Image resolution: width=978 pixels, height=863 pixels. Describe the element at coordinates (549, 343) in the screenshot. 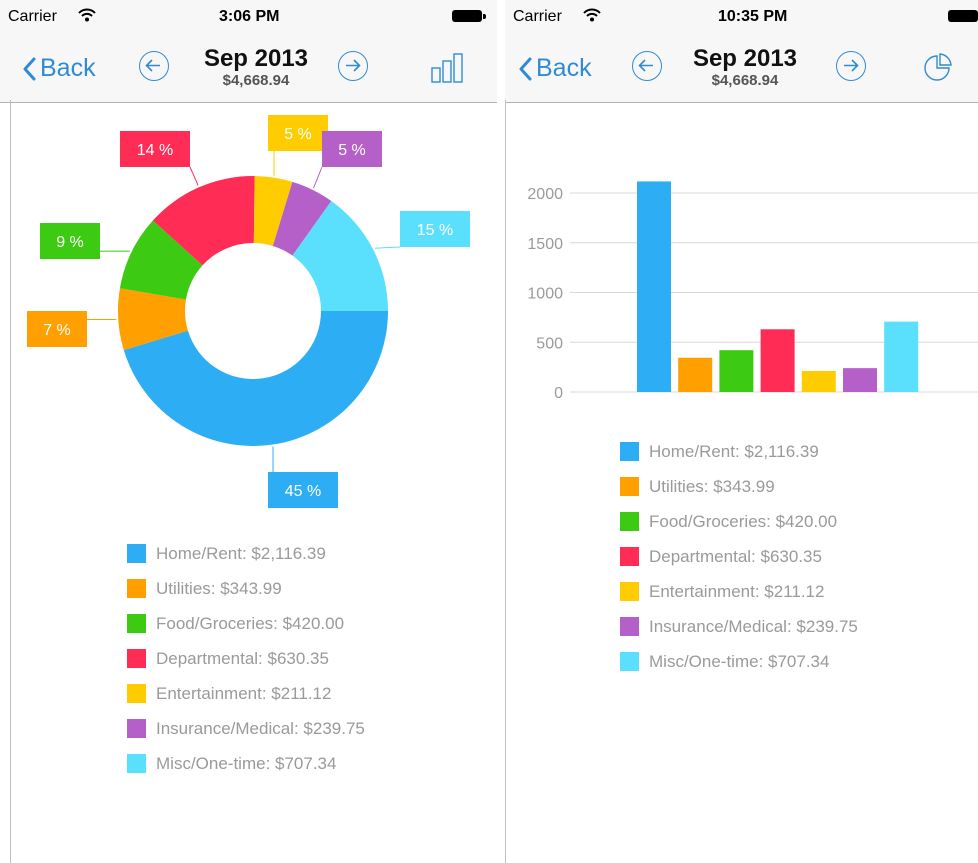

I see `y-tick-label: 500` at that location.